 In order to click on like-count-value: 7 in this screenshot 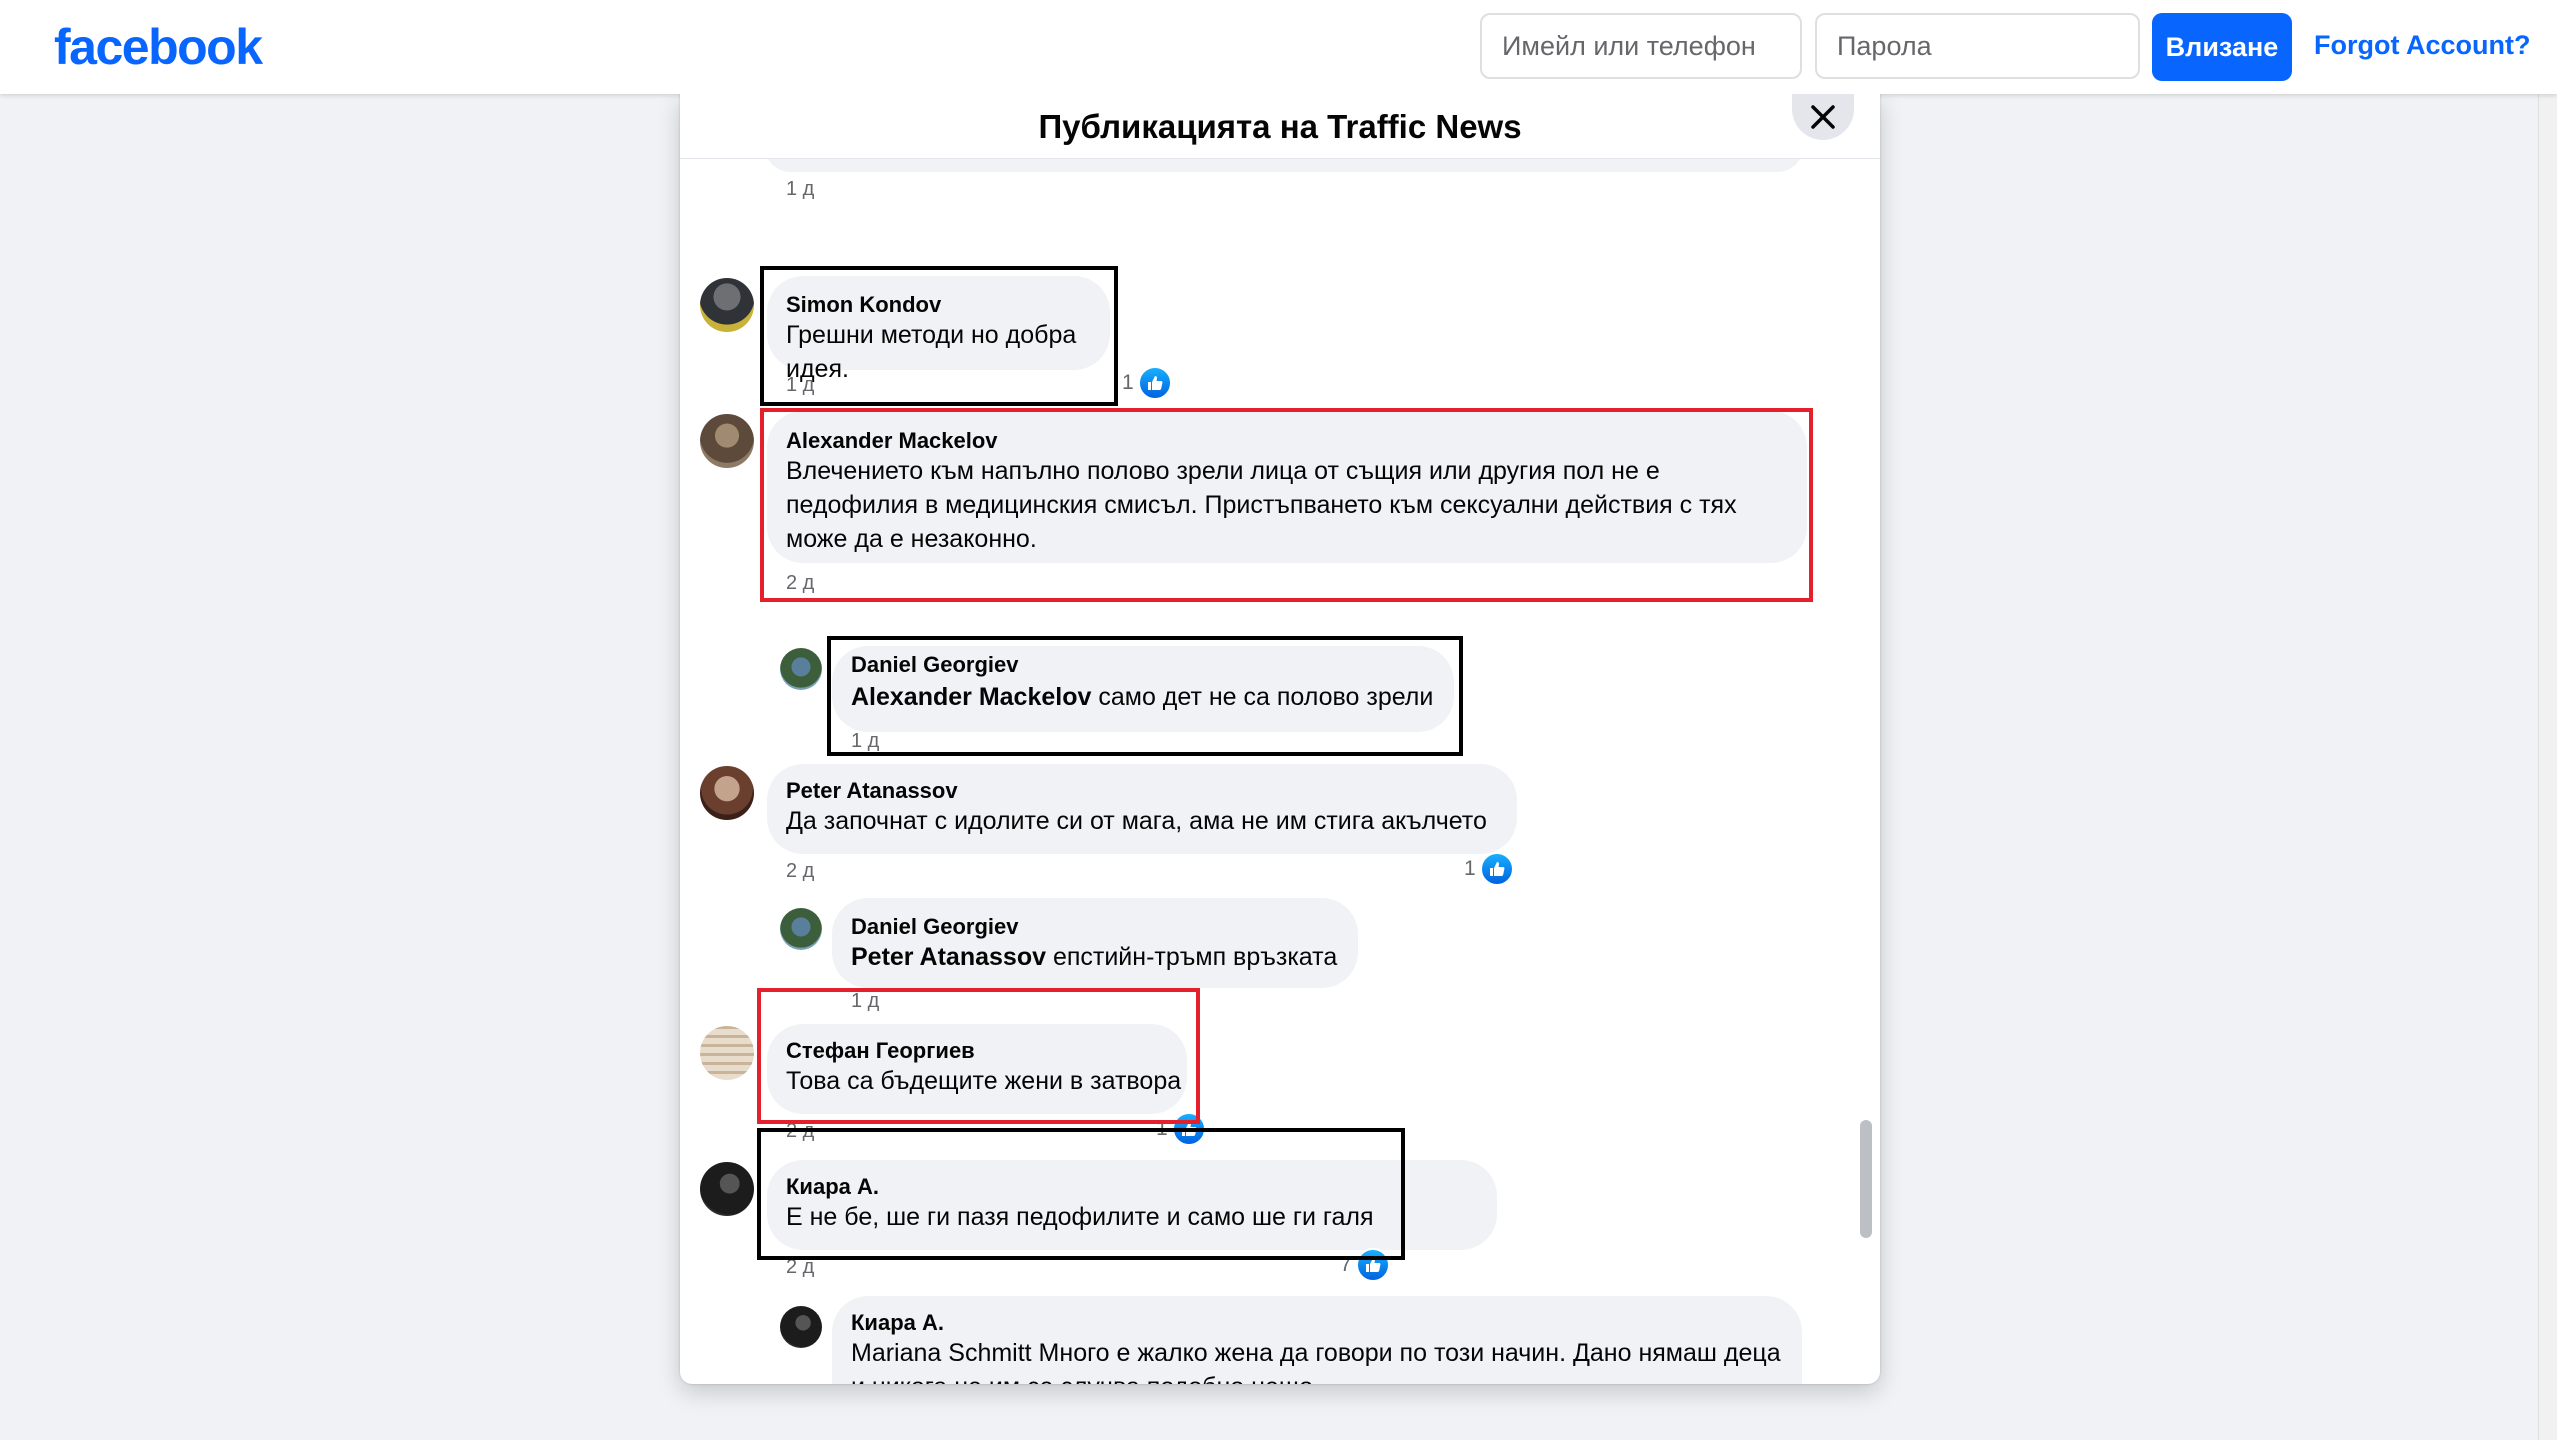, I will do `click(1346, 1264)`.